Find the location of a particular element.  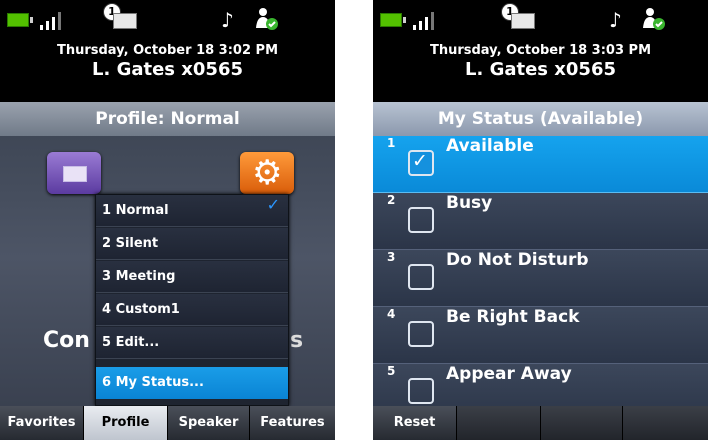

row-number: 5 is located at coordinates (391, 371).